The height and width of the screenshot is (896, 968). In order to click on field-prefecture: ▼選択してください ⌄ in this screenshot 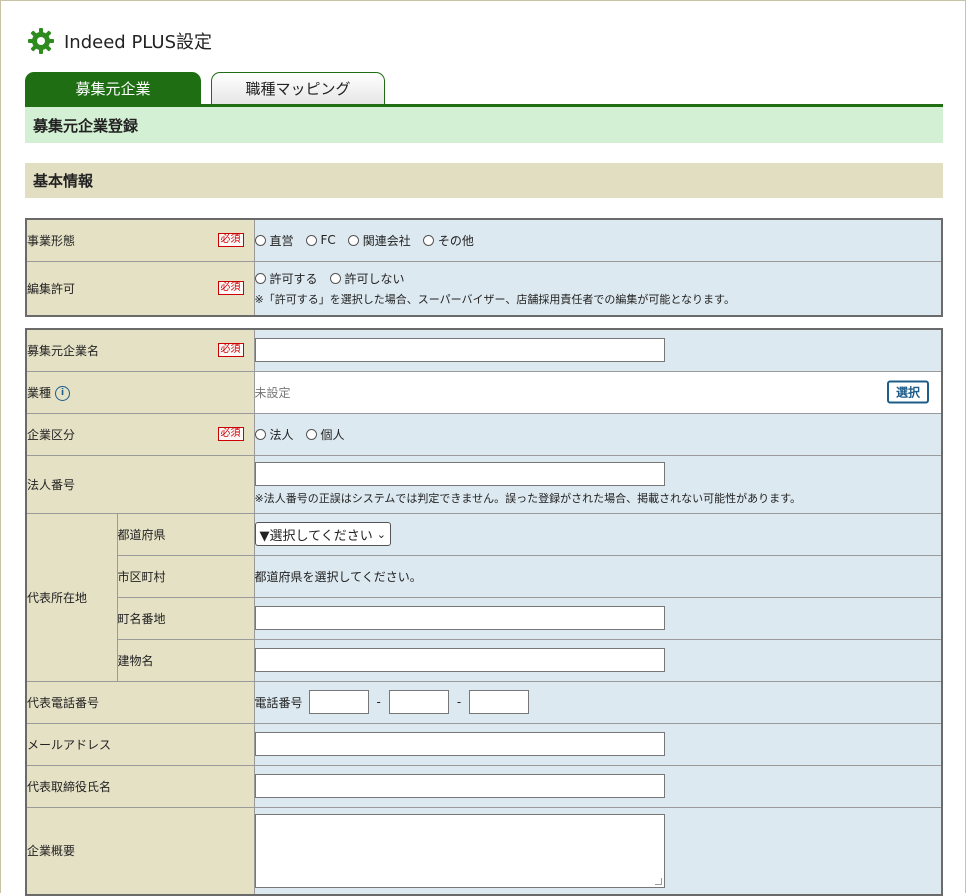, I will do `click(598, 534)`.